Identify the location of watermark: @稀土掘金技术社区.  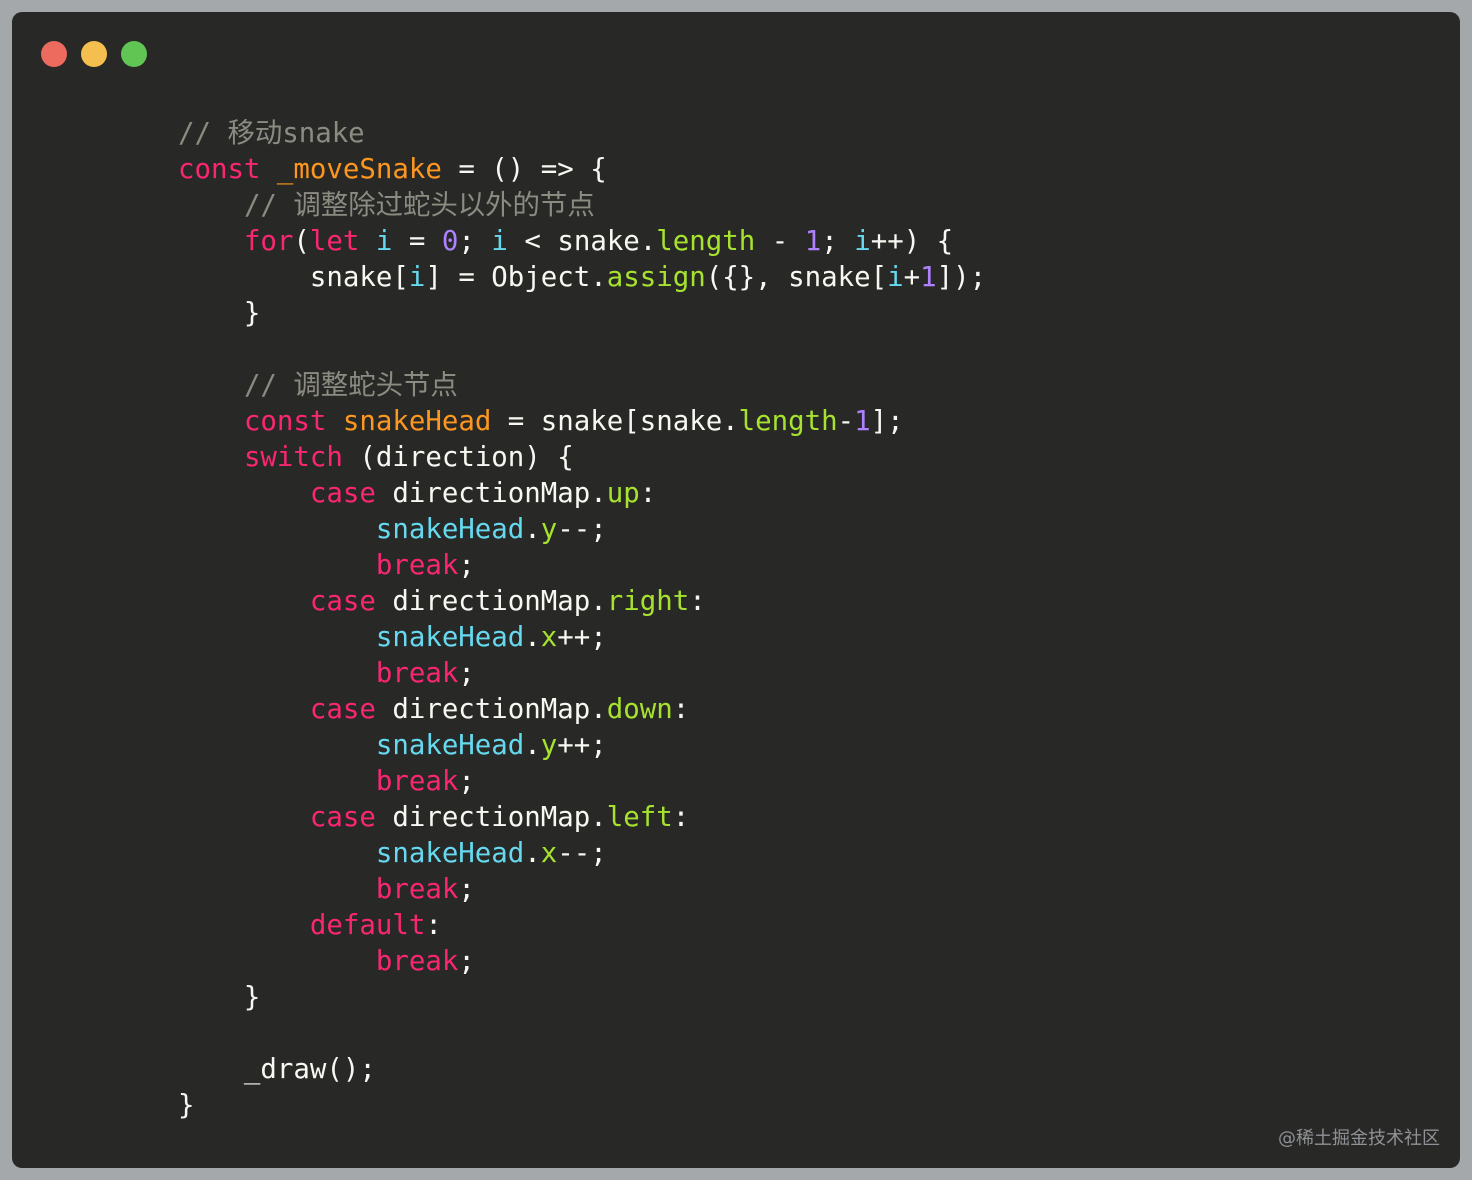
(1359, 1138).